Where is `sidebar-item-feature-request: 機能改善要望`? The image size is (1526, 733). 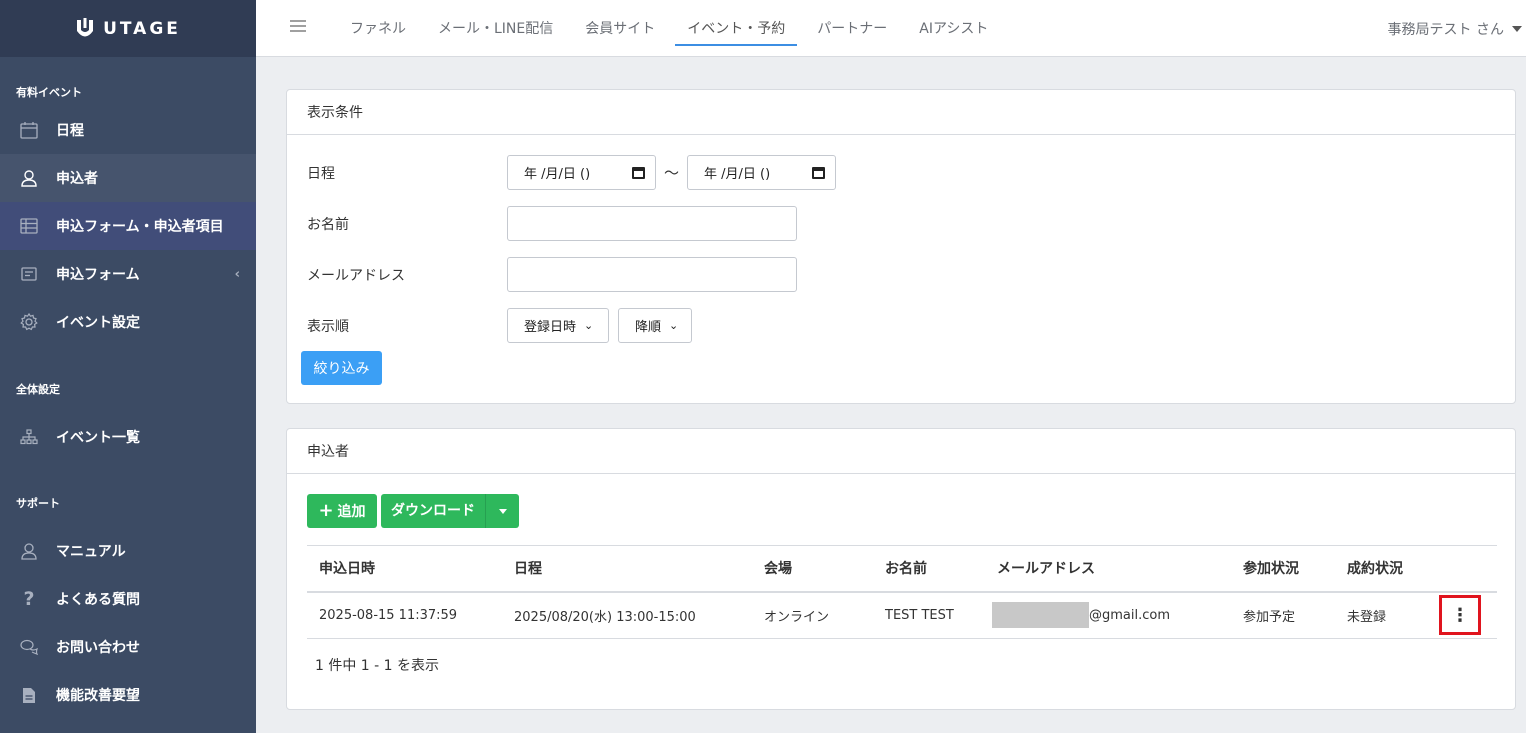 sidebar-item-feature-request: 機能改善要望 is located at coordinates (128, 695).